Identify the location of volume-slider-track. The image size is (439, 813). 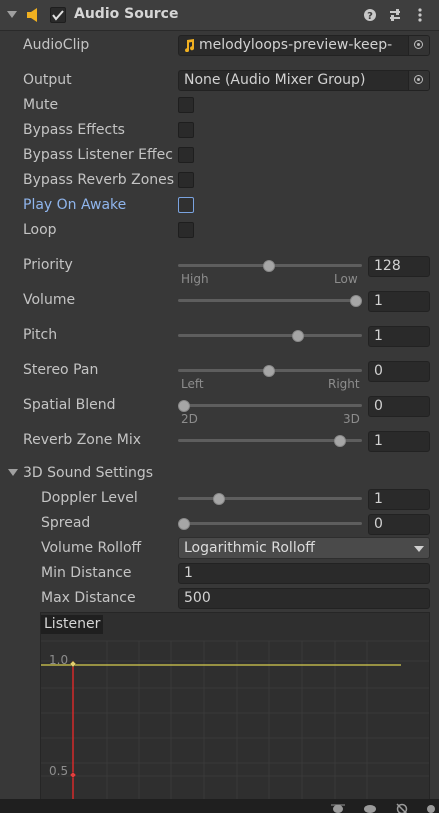
(270, 300).